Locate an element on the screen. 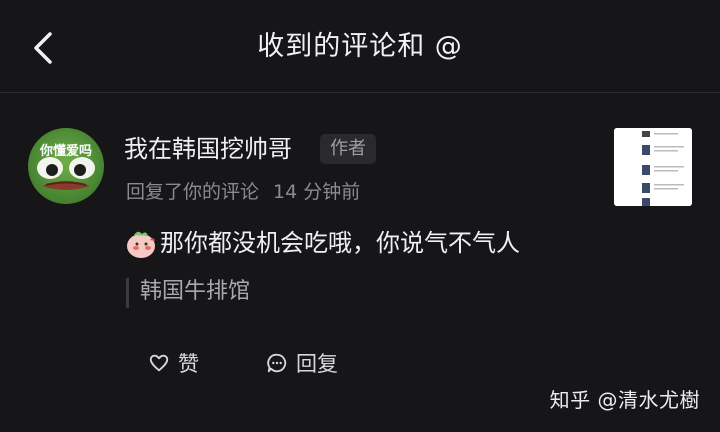 This screenshot has height=432, width=720. quoted-comment: 韩国牛排馆 is located at coordinates (195, 292).